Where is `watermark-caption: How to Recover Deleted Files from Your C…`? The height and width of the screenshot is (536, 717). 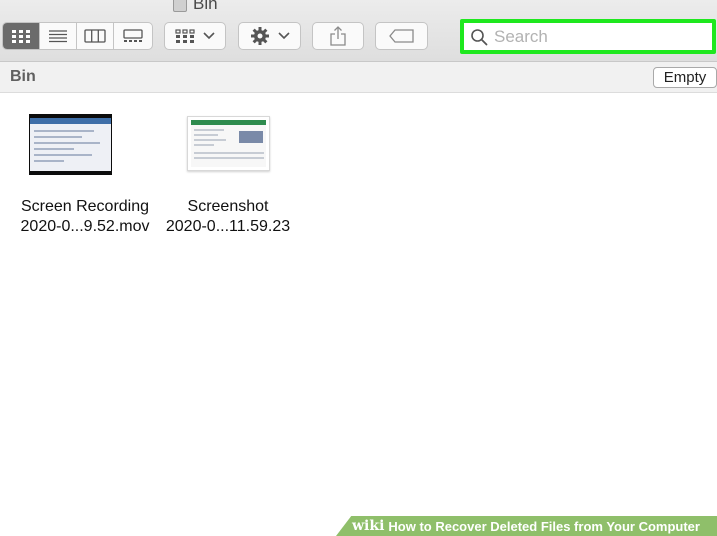 watermark-caption: How to Recover Deleted Files from Your C… is located at coordinates (544, 526).